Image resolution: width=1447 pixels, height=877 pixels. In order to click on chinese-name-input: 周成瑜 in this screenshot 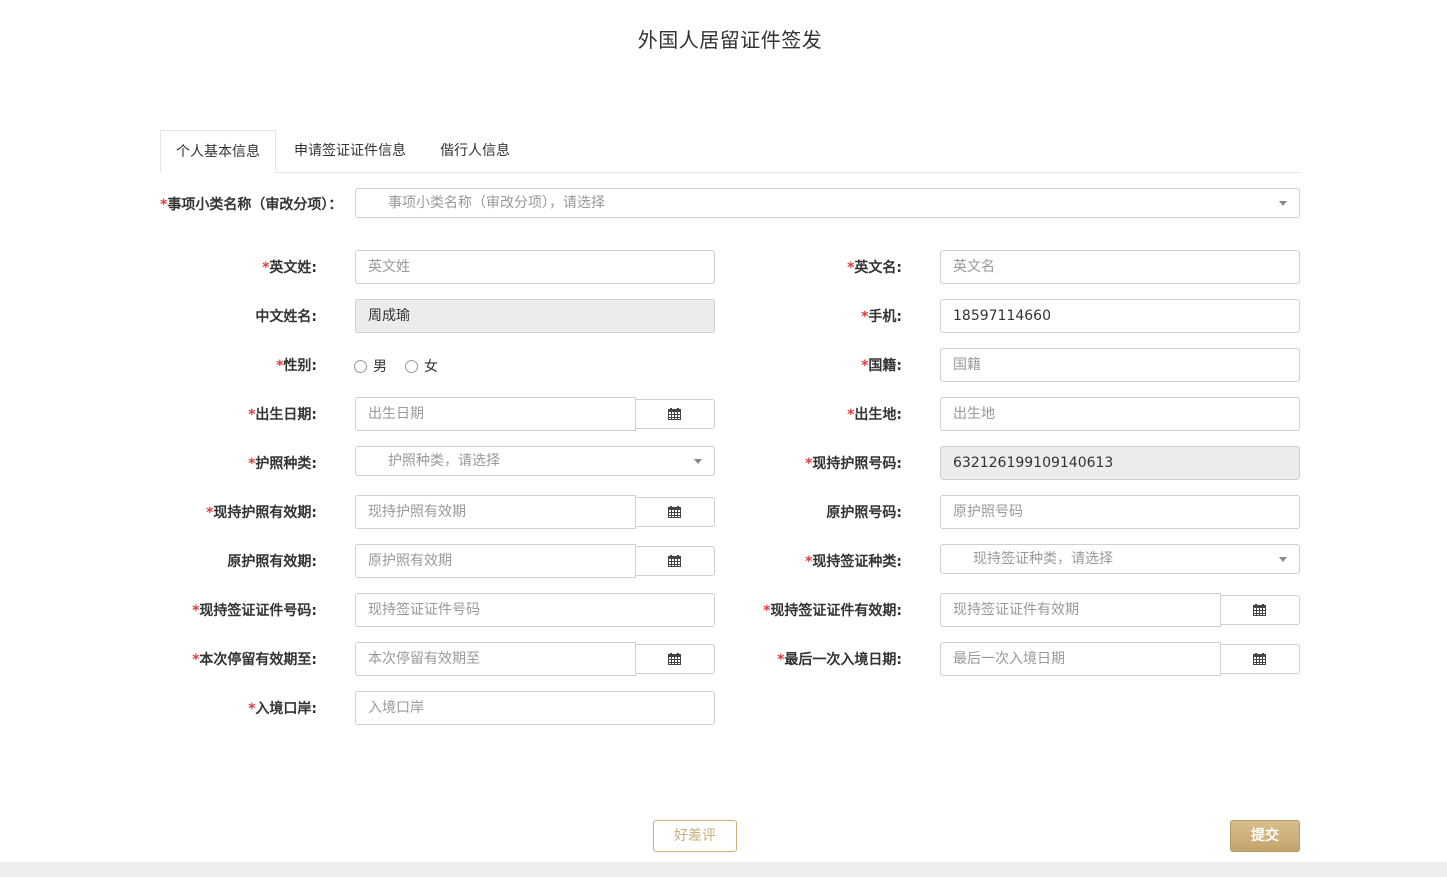, I will do `click(535, 316)`.